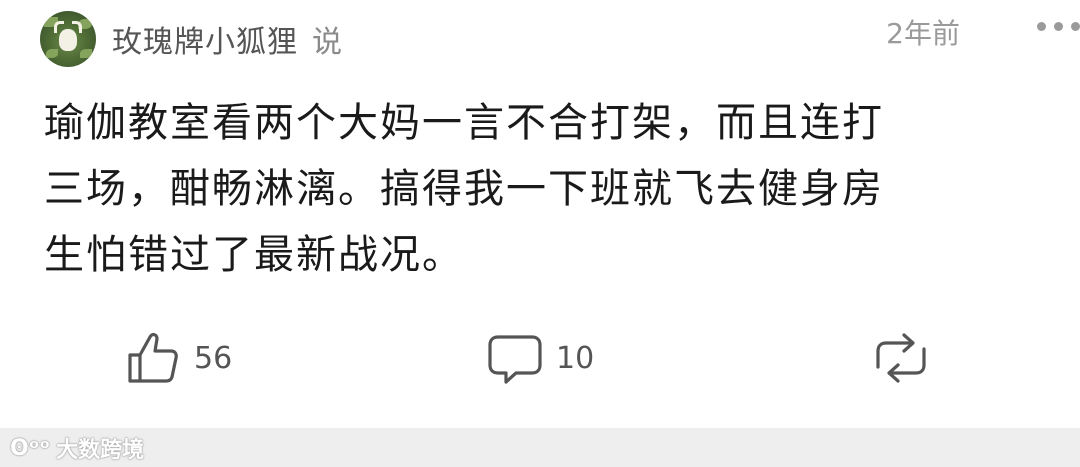 The height and width of the screenshot is (467, 1080). I want to click on more-dots-icon, so click(1058, 26).